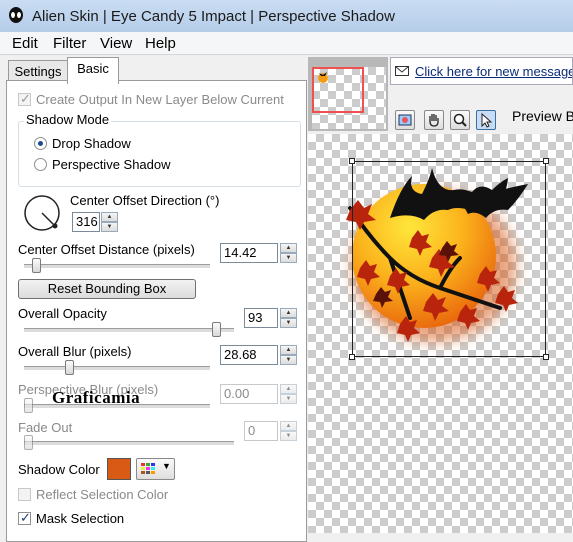 The image size is (573, 542). What do you see at coordinates (42, 213) in the screenshot?
I see `direction-dial` at bounding box center [42, 213].